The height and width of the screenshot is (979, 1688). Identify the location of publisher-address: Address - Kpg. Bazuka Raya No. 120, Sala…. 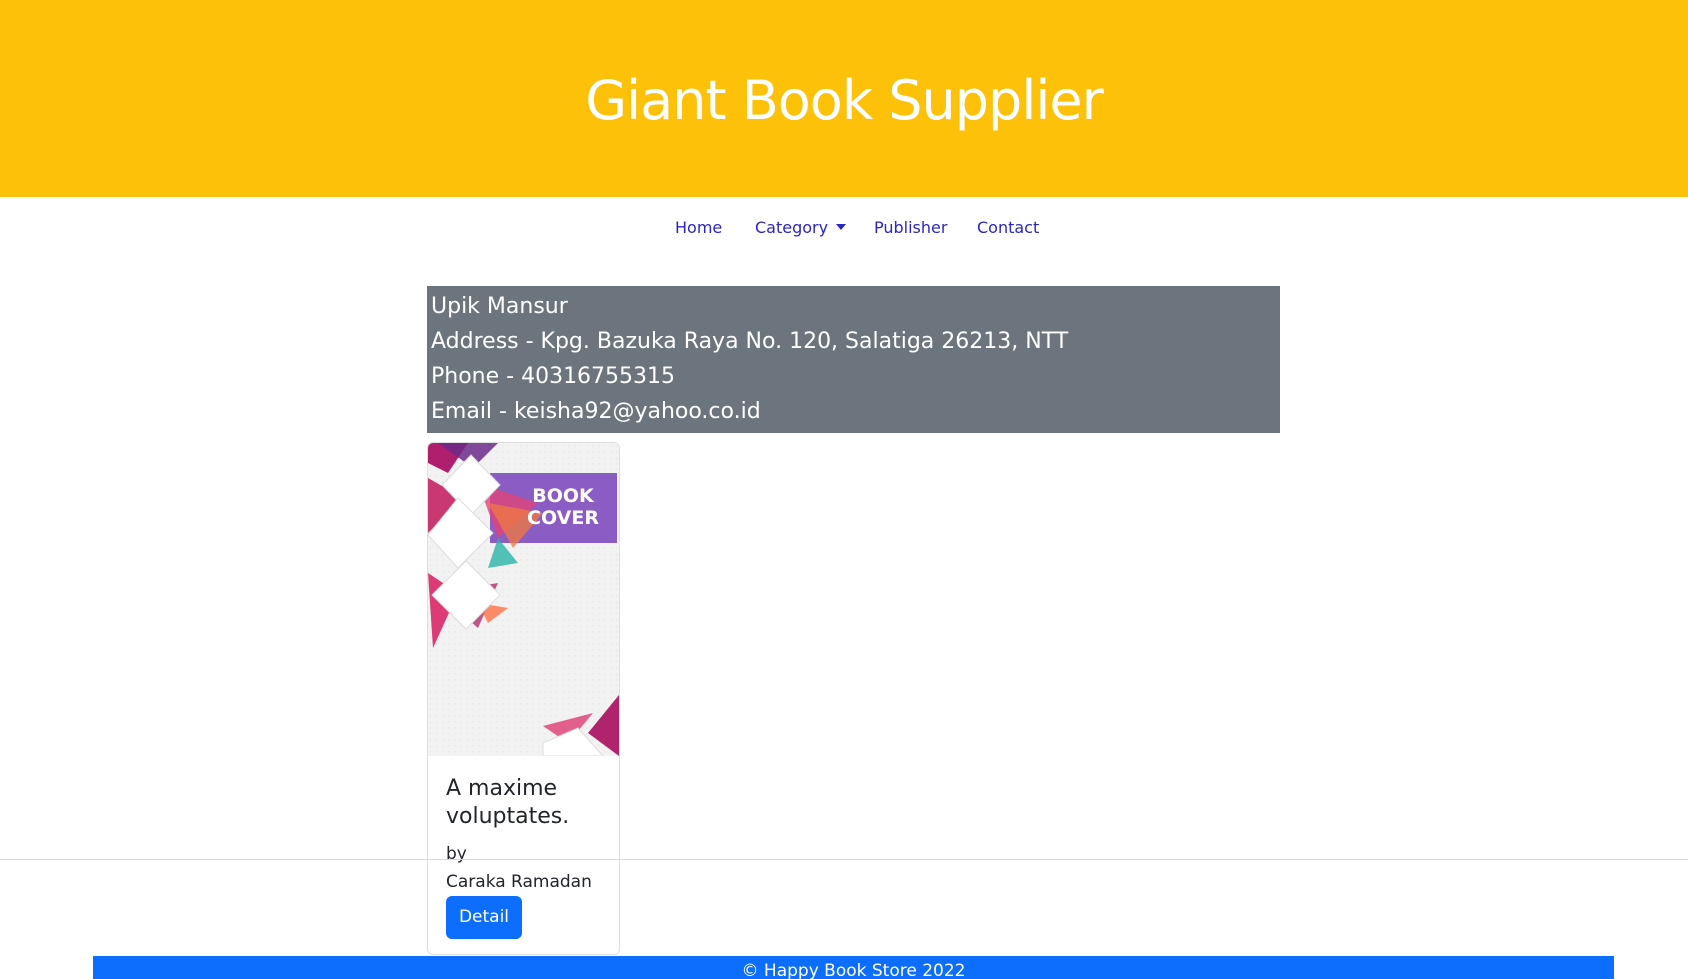
(750, 341).